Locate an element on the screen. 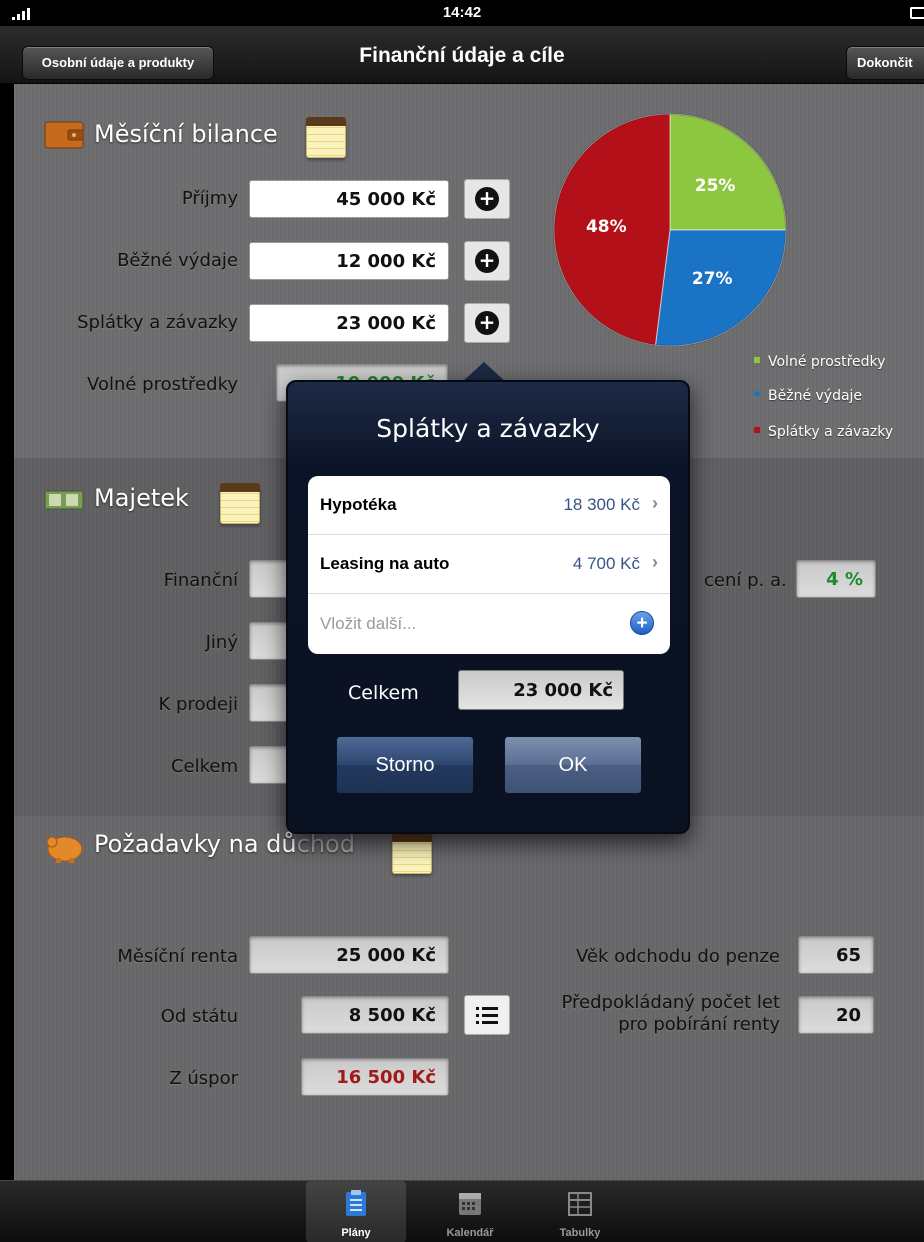 The width and height of the screenshot is (924, 1242). page-title: Finanční údaje a cíle is located at coordinates (462, 55).